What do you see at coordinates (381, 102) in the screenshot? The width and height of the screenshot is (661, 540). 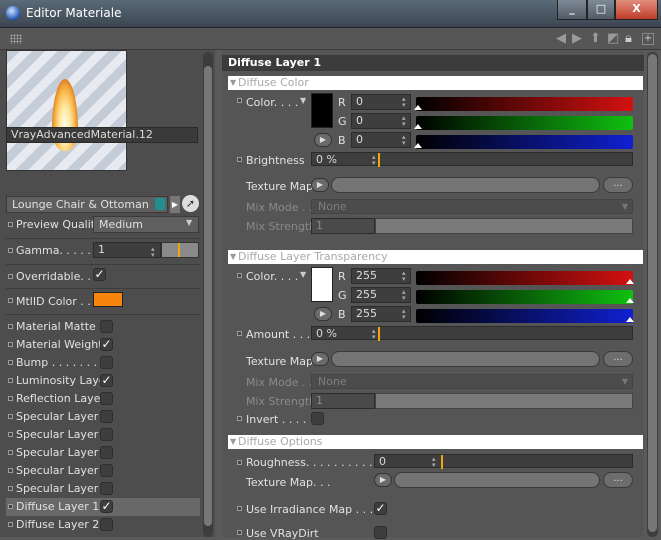 I see `red-input: 0 ▴ ▾` at bounding box center [381, 102].